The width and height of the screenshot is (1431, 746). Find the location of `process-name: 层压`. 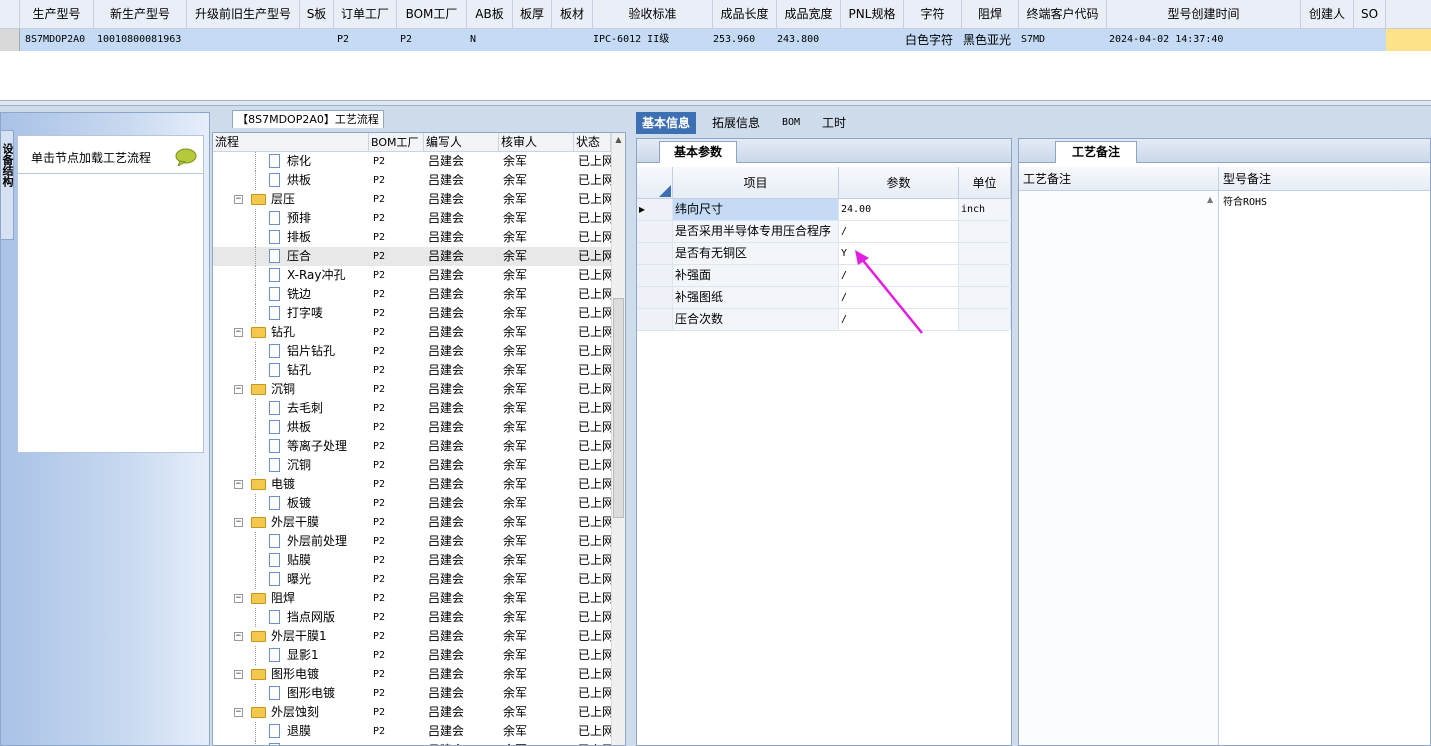

process-name: 层压 is located at coordinates (320, 199).